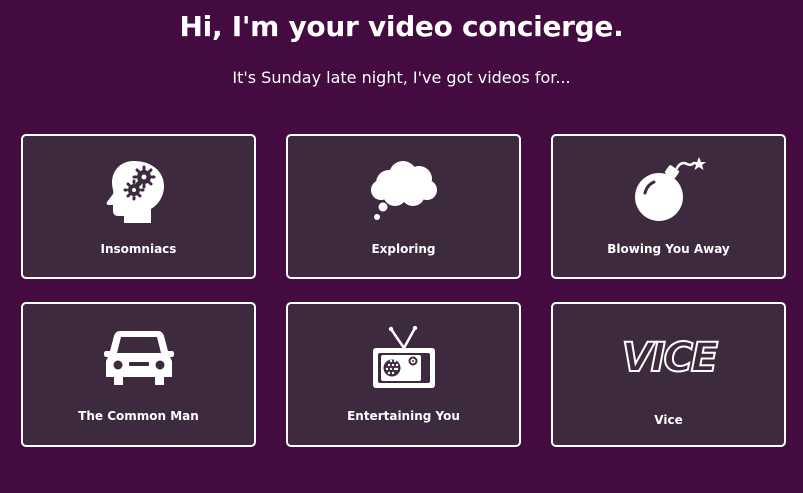 This screenshot has width=803, height=493. What do you see at coordinates (668, 420) in the screenshot?
I see `tile-label: Vice` at bounding box center [668, 420].